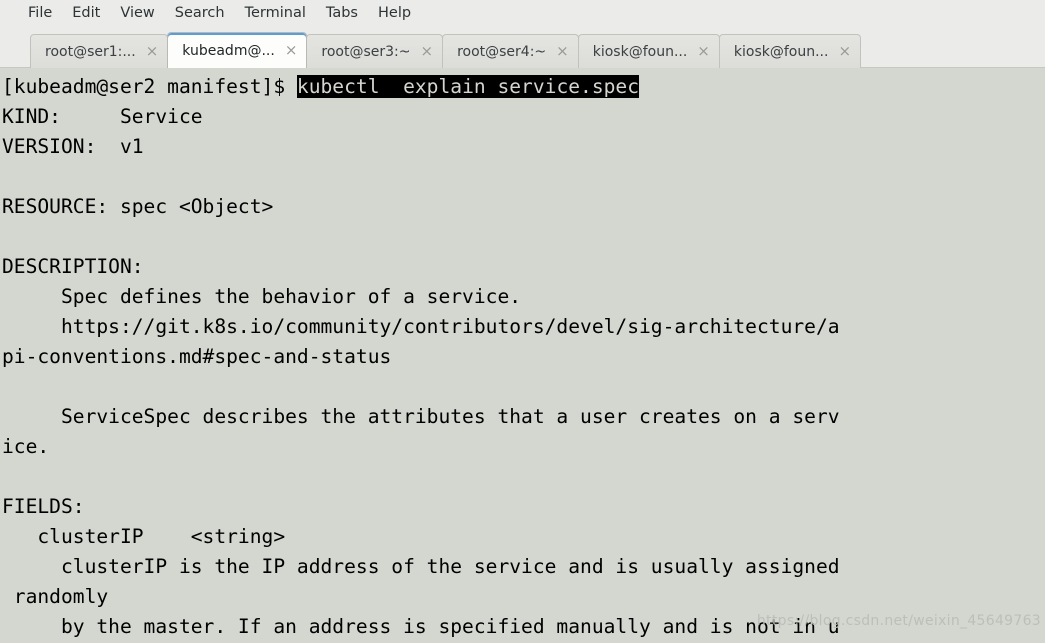  Describe the element at coordinates (138, 206) in the screenshot. I see `terminal-line: RESOURCE: spec <Object>` at that location.